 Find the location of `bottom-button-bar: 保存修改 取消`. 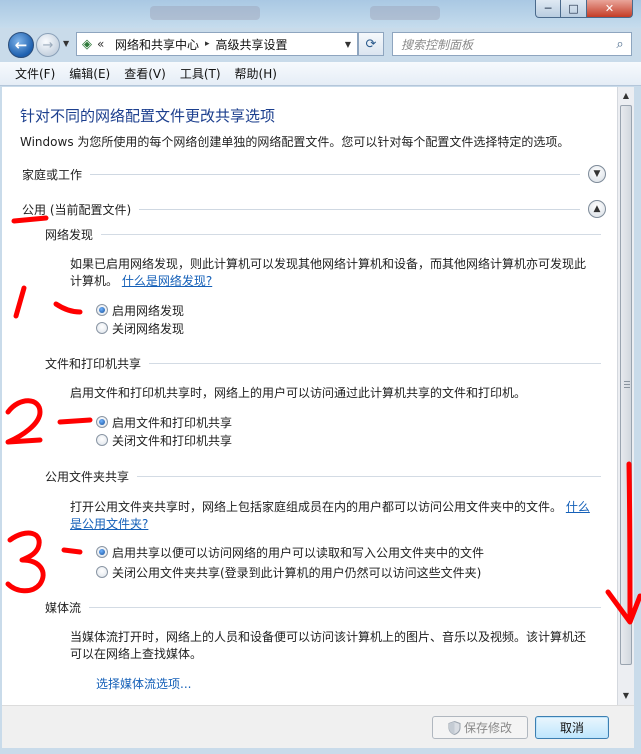

bottom-button-bar: 保存修改 取消 is located at coordinates (318, 726).